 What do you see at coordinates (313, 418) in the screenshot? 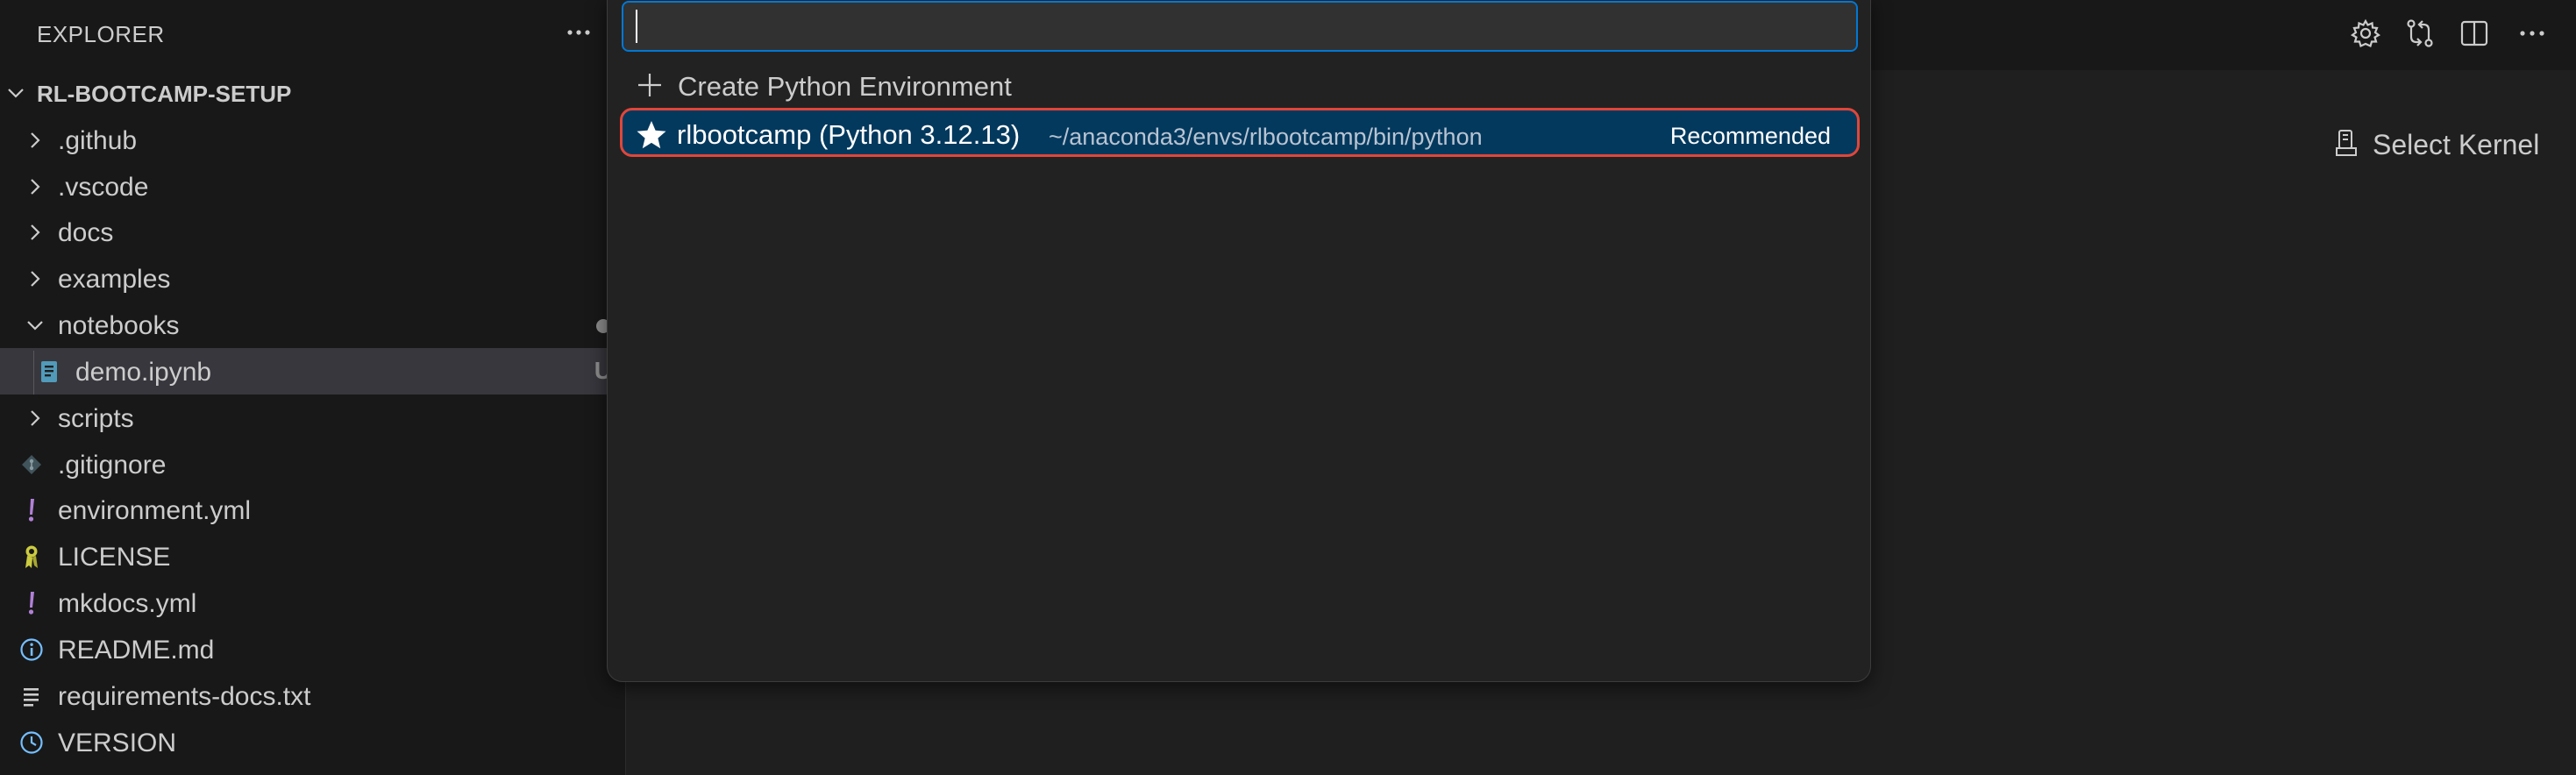
I see `tree-item-scripts: scripts` at bounding box center [313, 418].